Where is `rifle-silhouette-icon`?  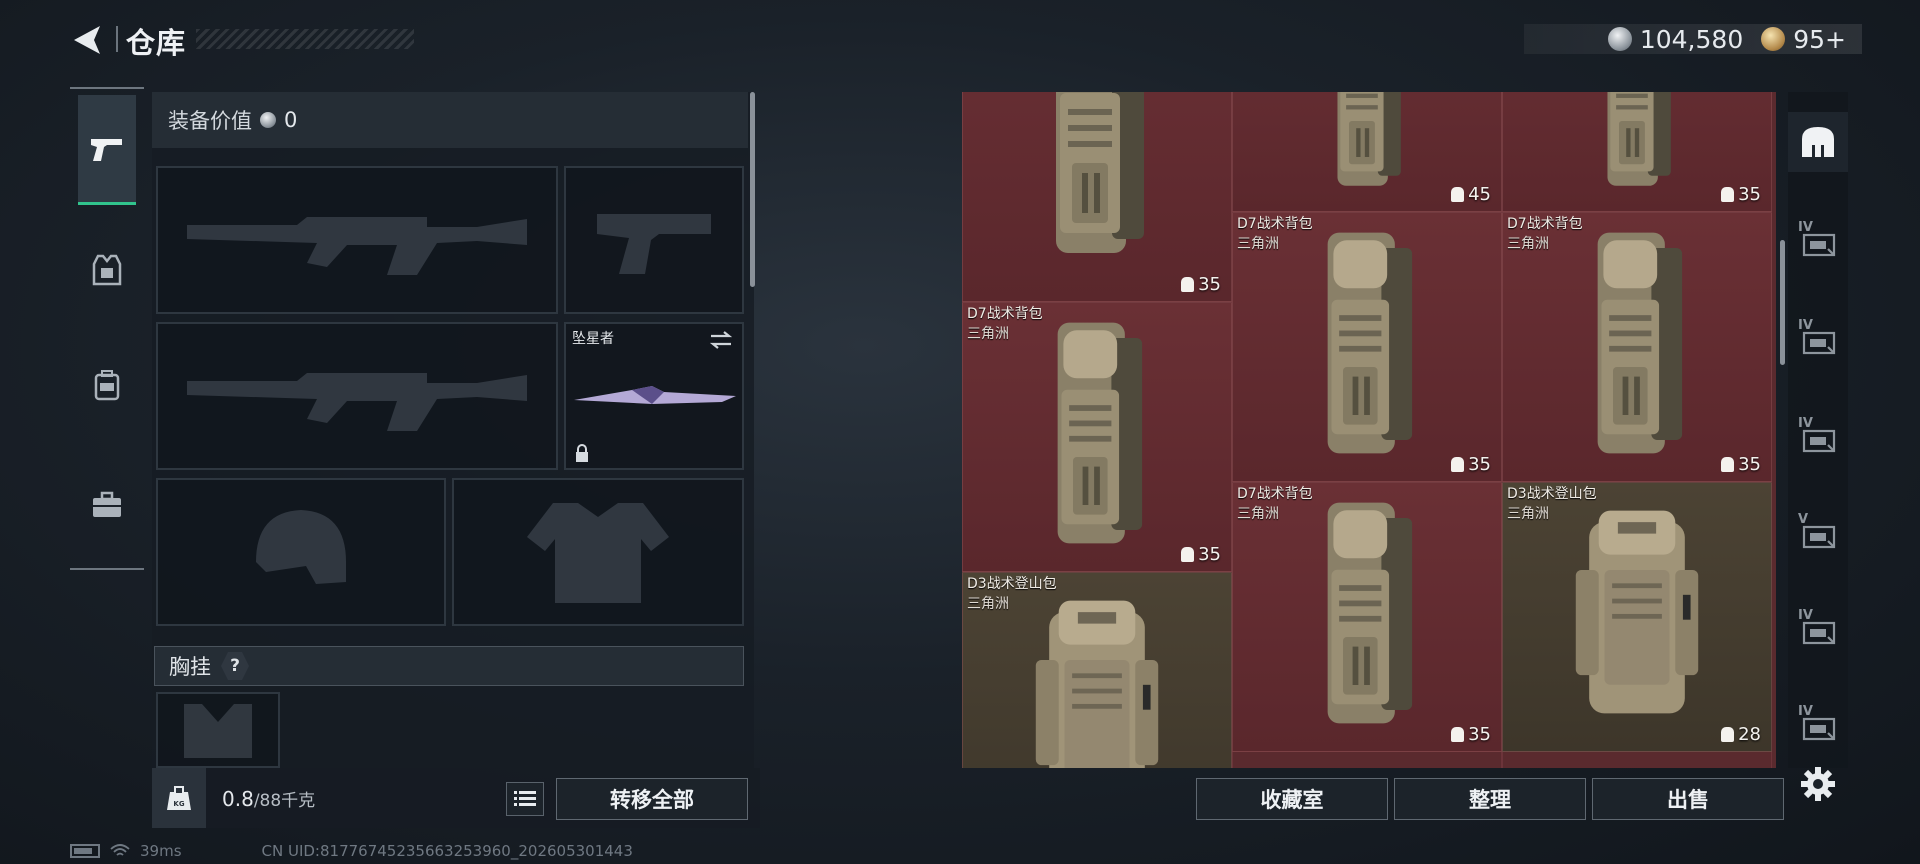
rifle-silhouette-icon is located at coordinates (357, 402).